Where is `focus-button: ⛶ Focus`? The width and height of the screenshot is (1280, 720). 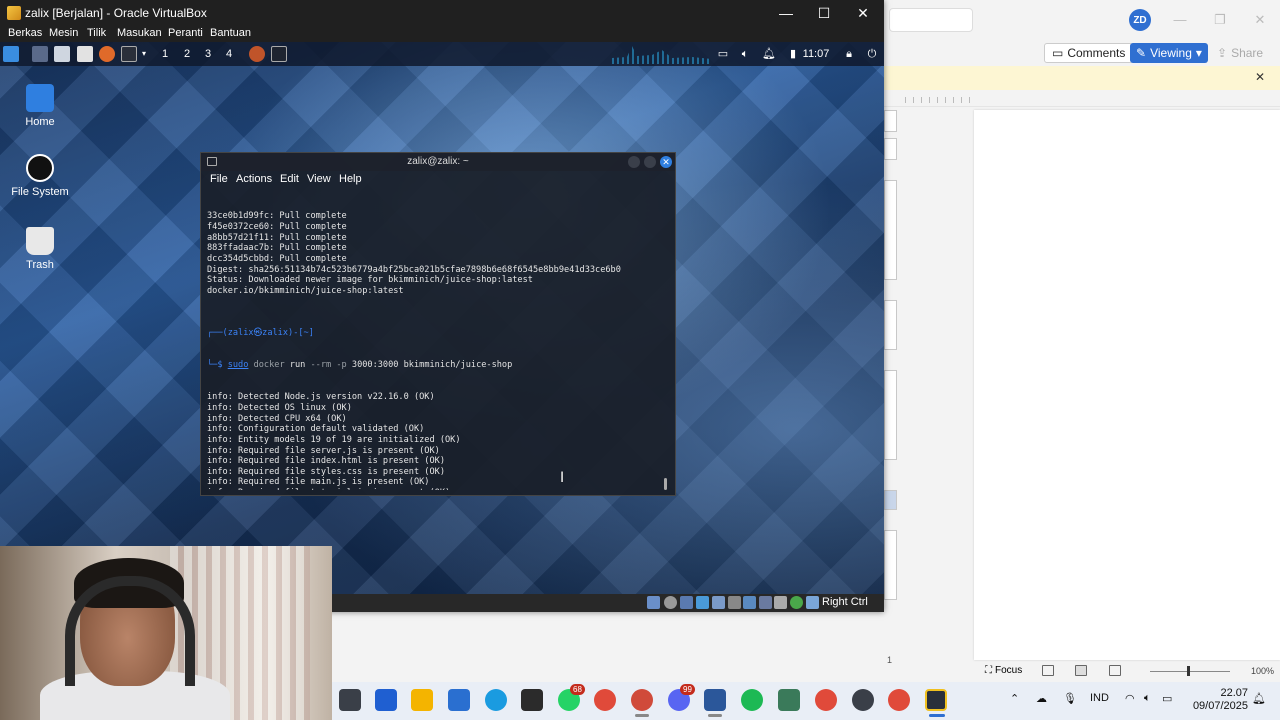 focus-button: ⛶ Focus is located at coordinates (1003, 670).